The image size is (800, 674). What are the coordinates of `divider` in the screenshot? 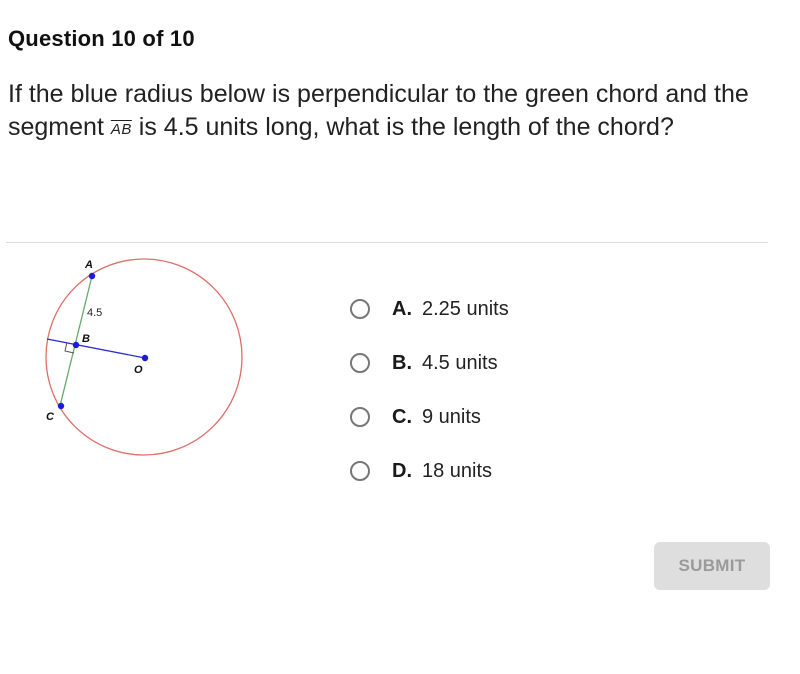 It's located at (387, 242).